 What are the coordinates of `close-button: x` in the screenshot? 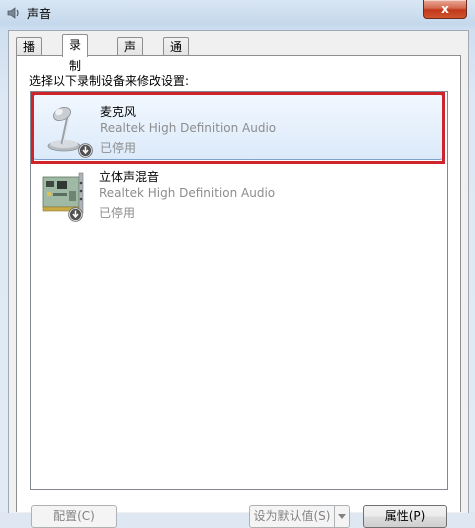 It's located at (445, 9).